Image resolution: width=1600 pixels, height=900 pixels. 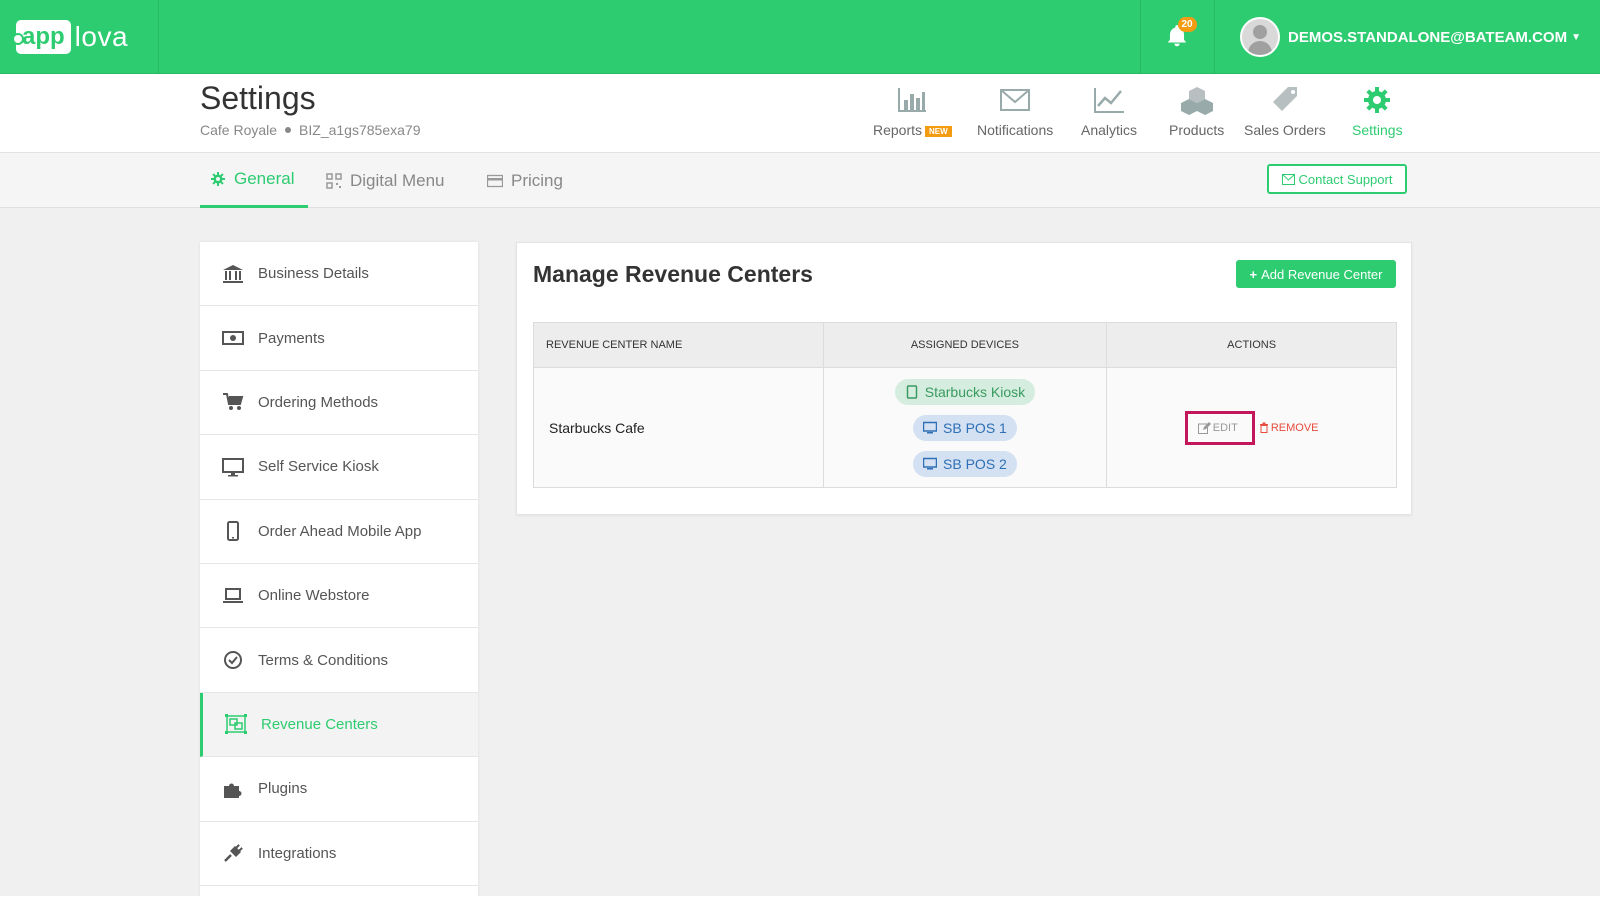 What do you see at coordinates (397, 180) in the screenshot?
I see `tab-digital-menu-label: Digital Menu` at bounding box center [397, 180].